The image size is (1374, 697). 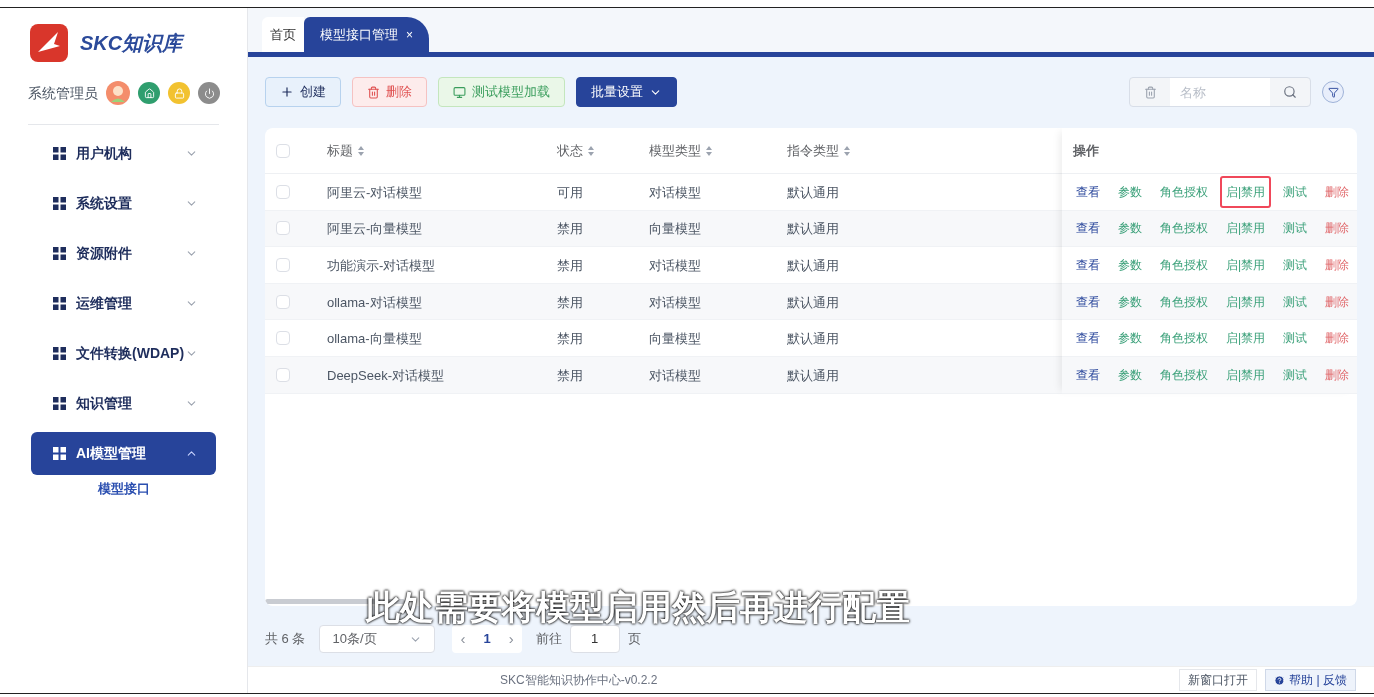 I want to click on goto-field: 1, so click(x=594, y=639).